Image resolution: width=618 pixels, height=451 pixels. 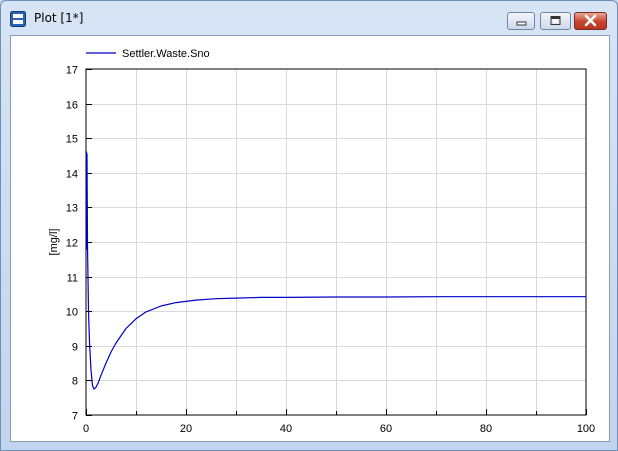 What do you see at coordinates (521, 23) in the screenshot?
I see `minimize-icon` at bounding box center [521, 23].